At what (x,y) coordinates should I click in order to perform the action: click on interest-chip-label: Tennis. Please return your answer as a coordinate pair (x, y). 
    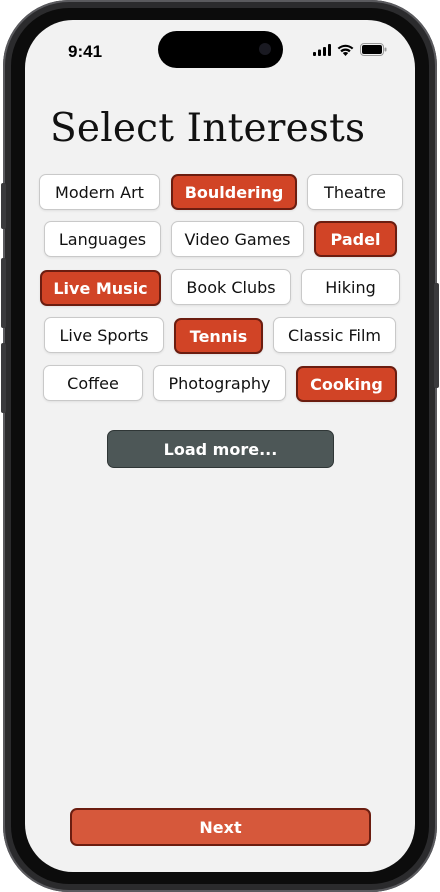
    Looking at the image, I should click on (218, 336).